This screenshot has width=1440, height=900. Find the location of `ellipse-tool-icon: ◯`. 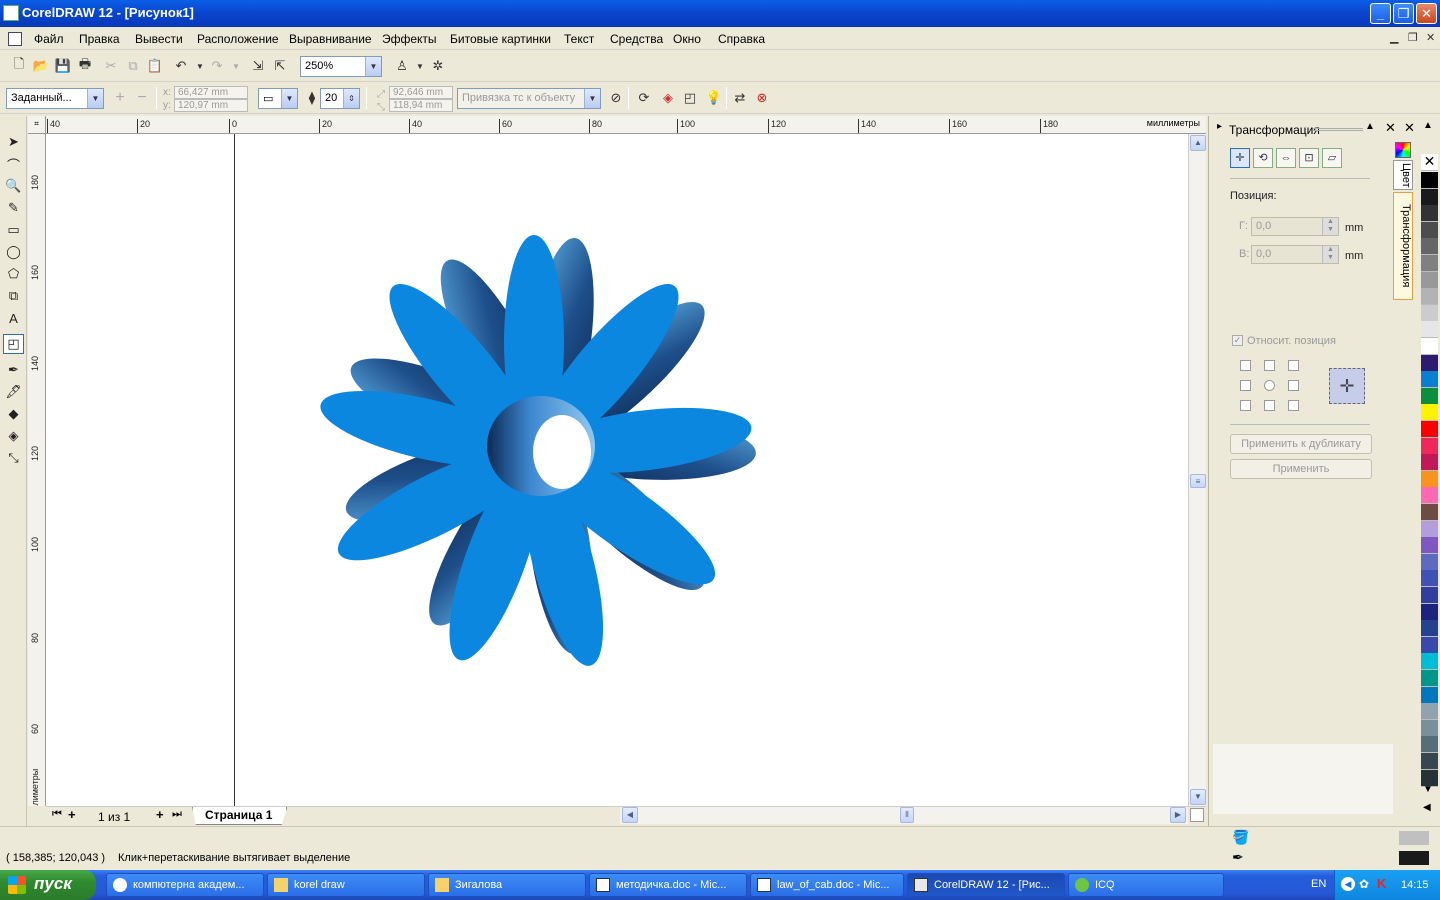

ellipse-tool-icon: ◯ is located at coordinates (13, 252).